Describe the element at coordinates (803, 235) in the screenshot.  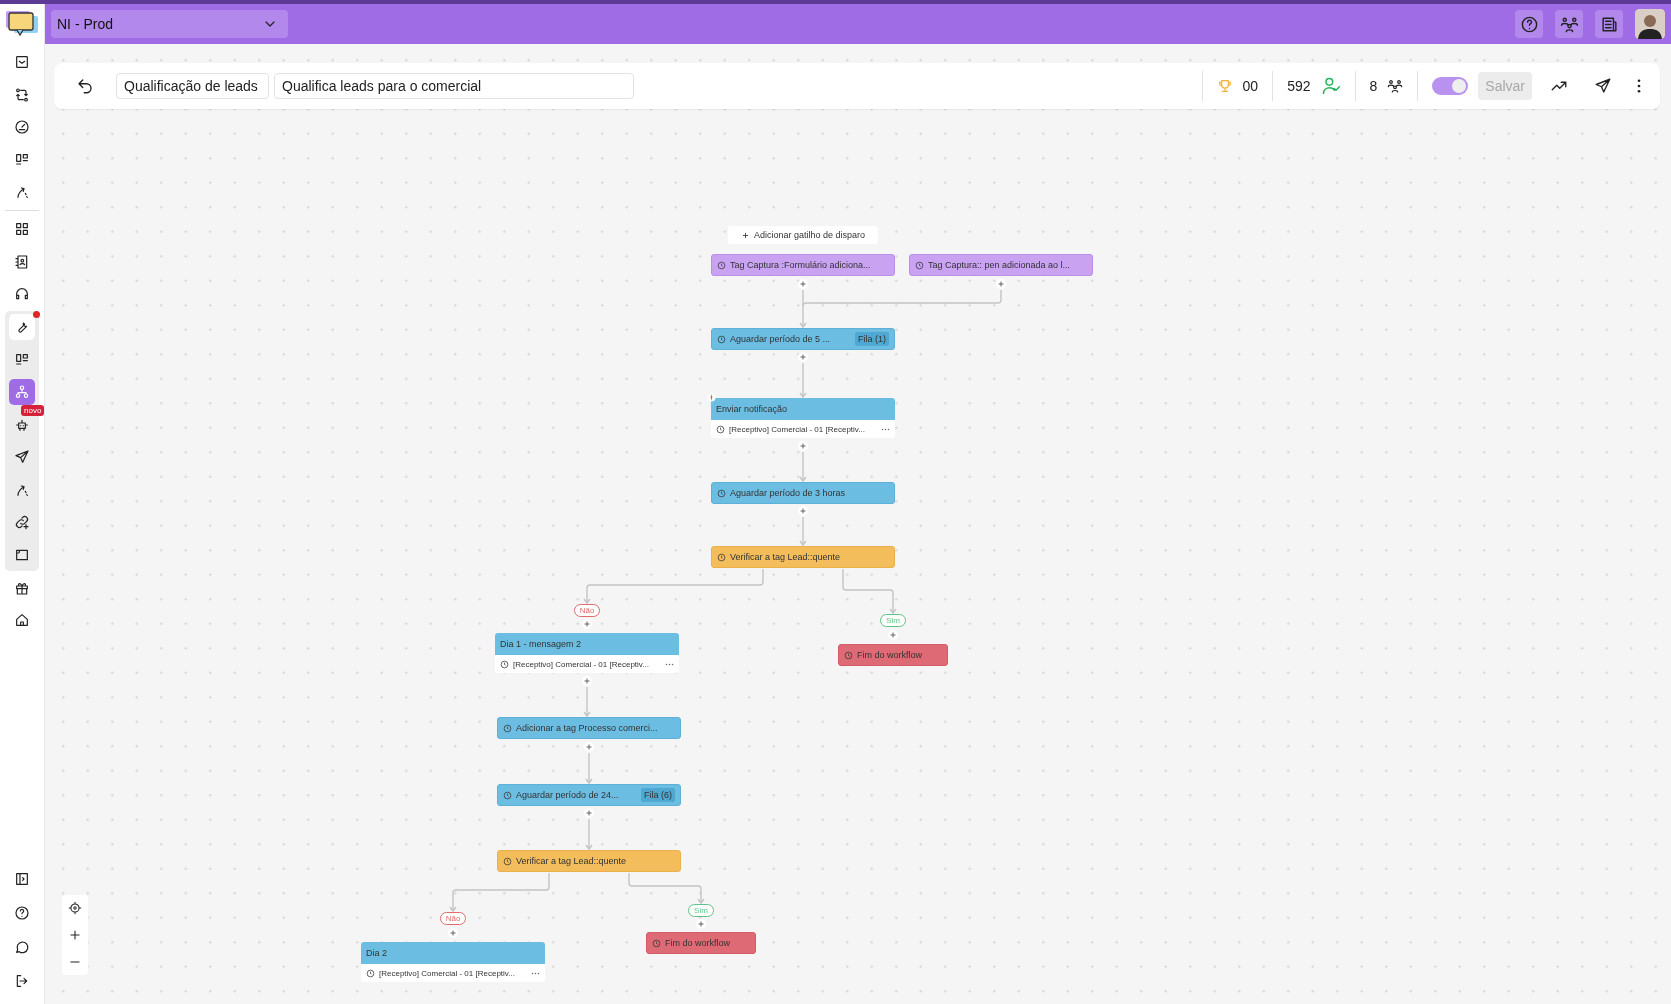
I see `add-trigger-button: Adicionar gatilho de disparo` at that location.